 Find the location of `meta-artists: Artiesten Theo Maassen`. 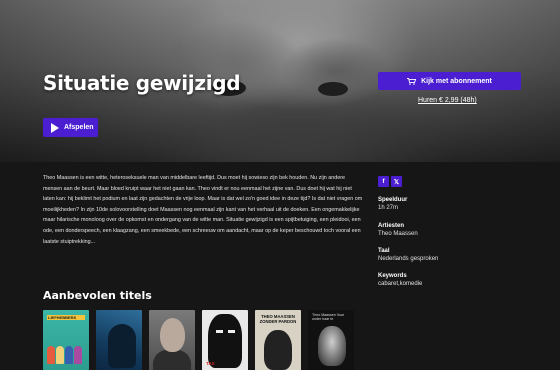

meta-artists: Artiesten Theo Maassen is located at coordinates (398, 230).